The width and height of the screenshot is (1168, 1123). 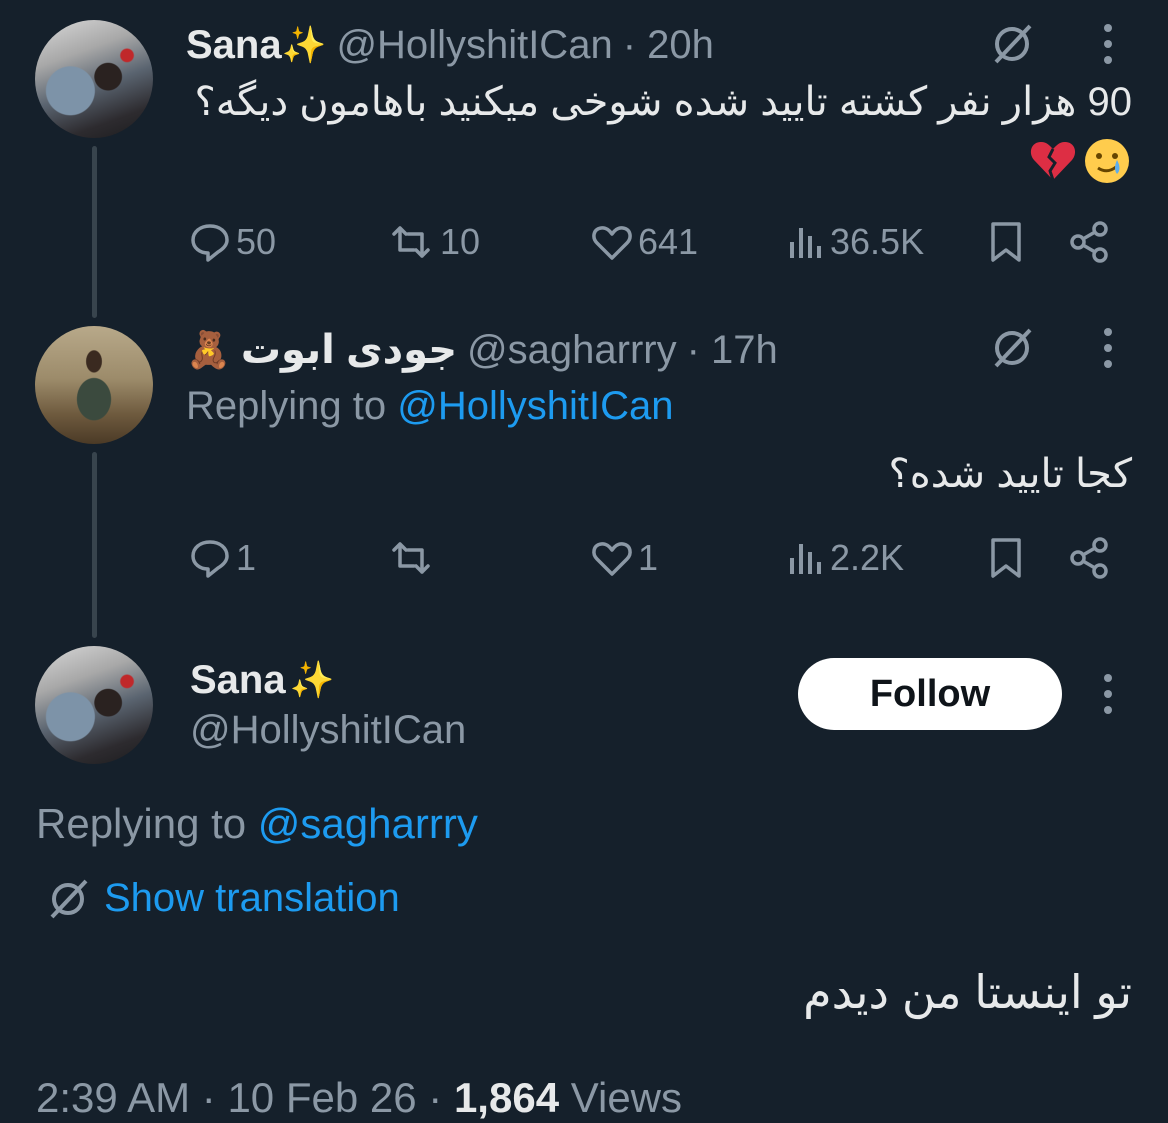 I want to click on views-count: 1,864, so click(x=506, y=1097).